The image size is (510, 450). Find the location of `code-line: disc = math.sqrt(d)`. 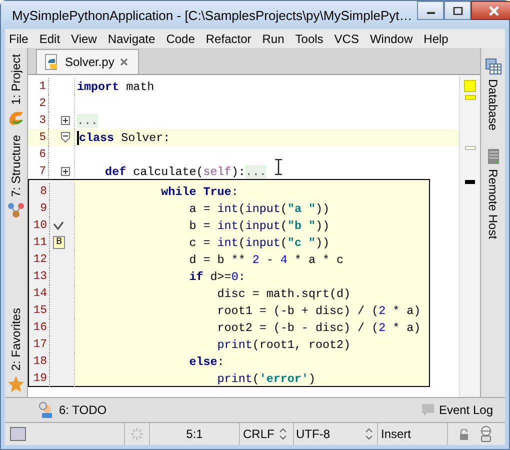

code-line: disc = math.sqrt(d) is located at coordinates (283, 293).